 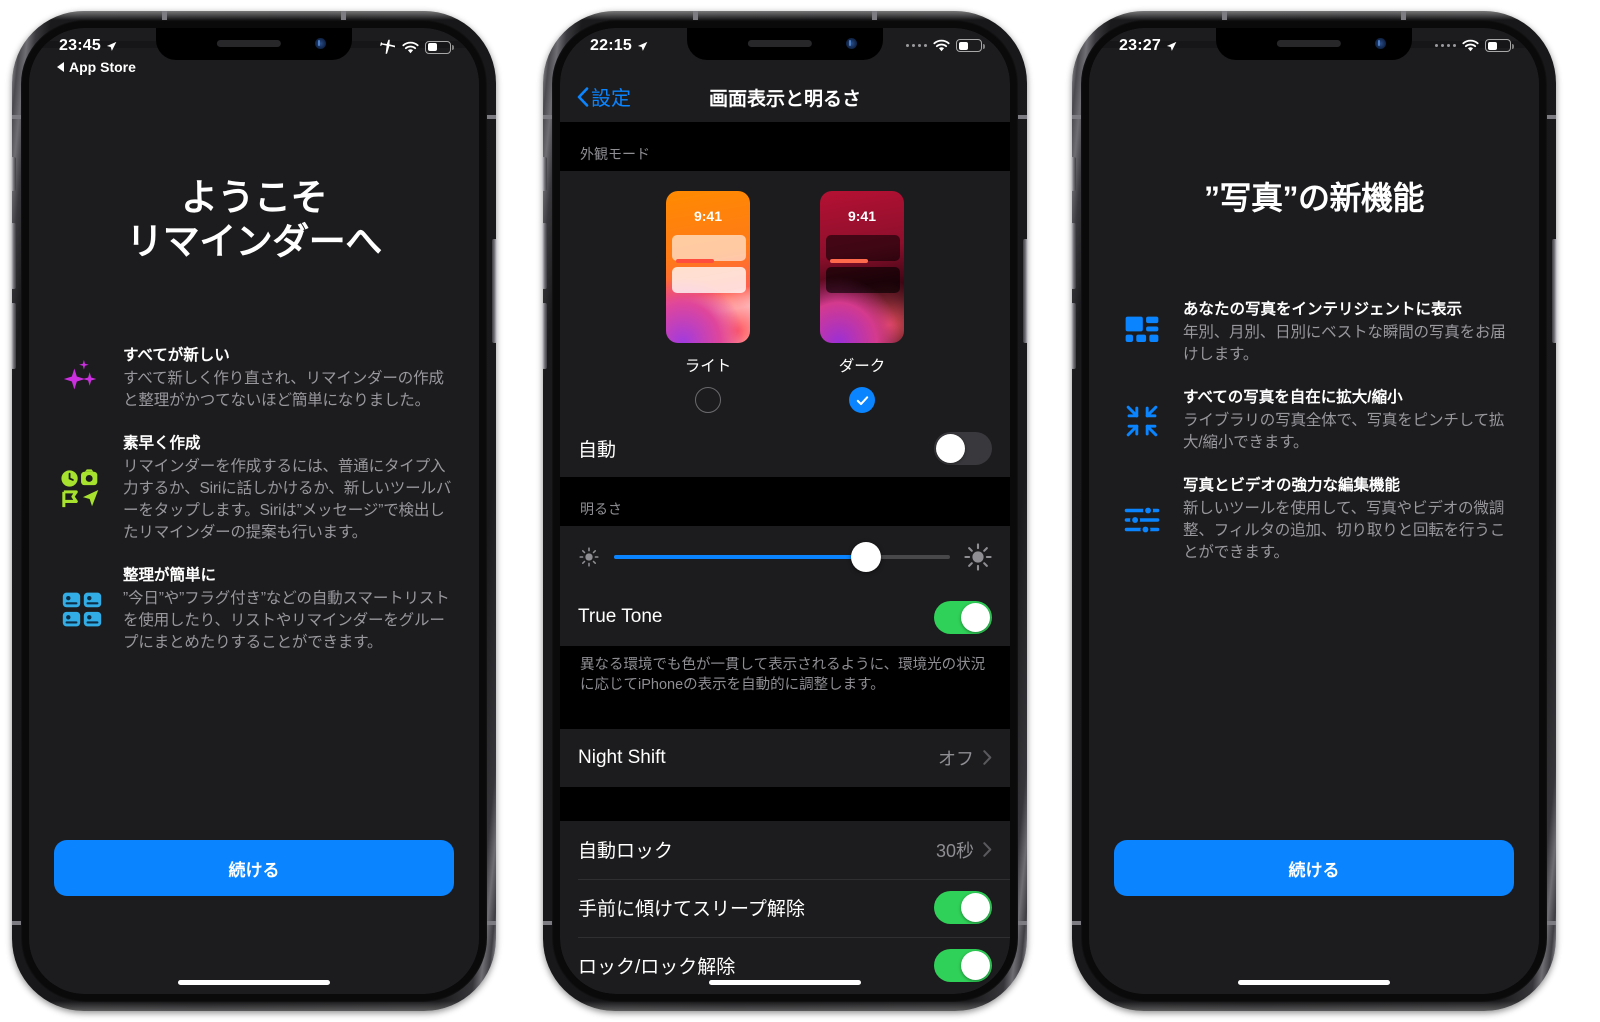 I want to click on lock-settings-card: 自動ロック 30秒 手前に傾けてスリープ解除 ロック/ロック解除, so click(x=785, y=907).